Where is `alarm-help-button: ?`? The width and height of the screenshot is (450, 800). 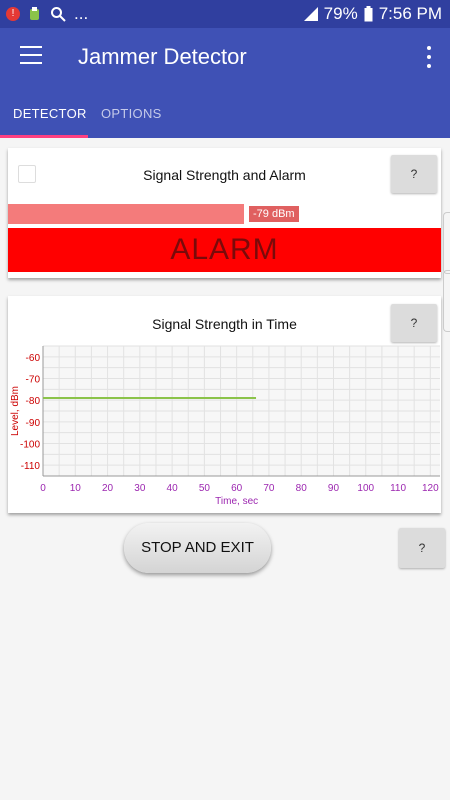
alarm-help-button: ? is located at coordinates (414, 174).